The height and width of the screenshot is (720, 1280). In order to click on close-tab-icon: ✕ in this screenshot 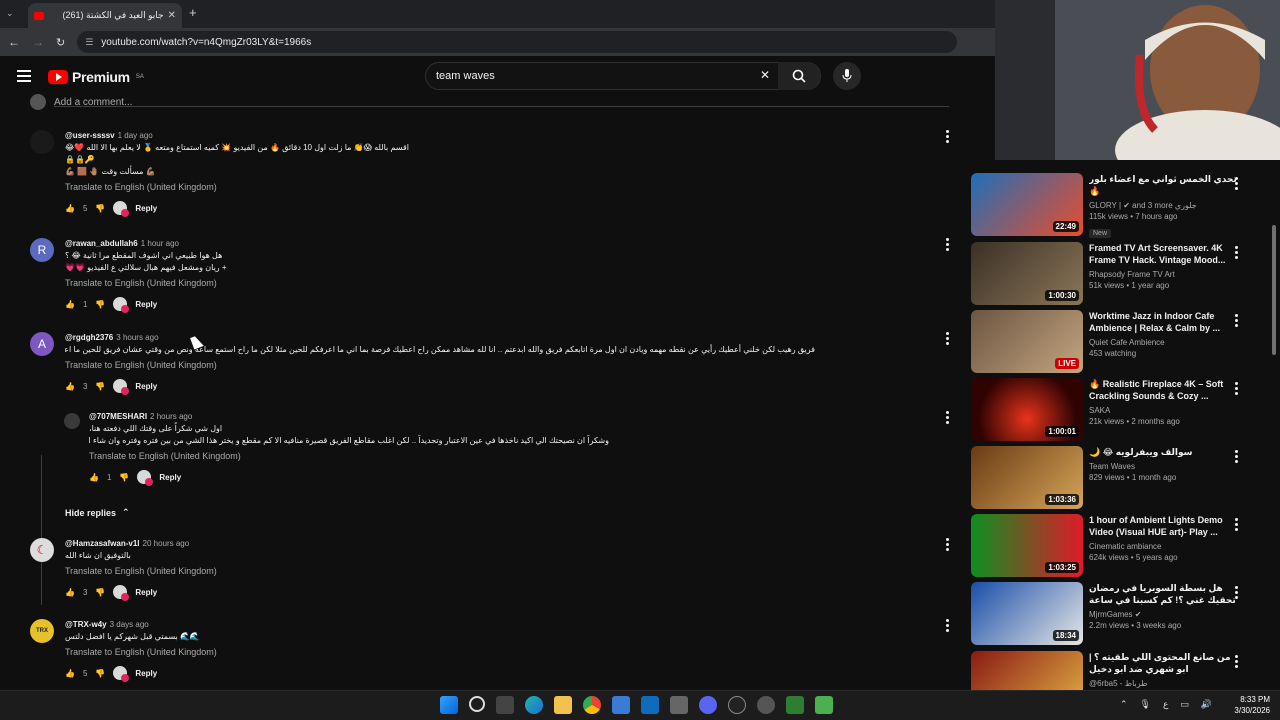, I will do `click(172, 15)`.